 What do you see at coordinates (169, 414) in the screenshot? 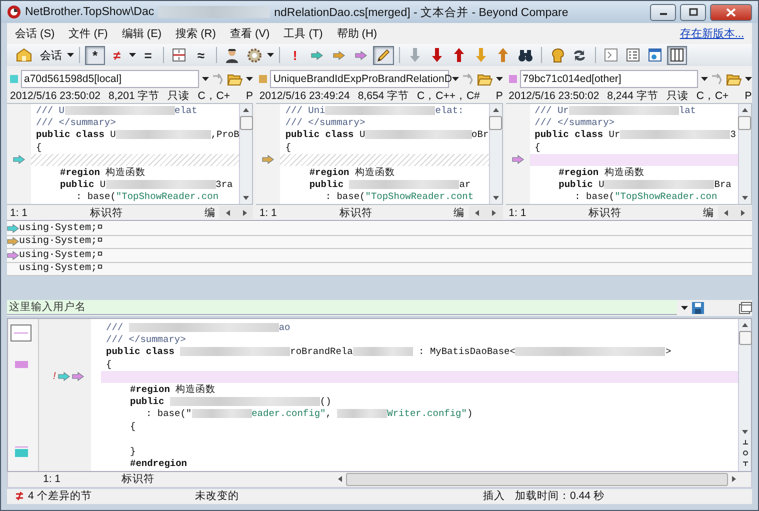
I see `code-text: : base("` at bounding box center [169, 414].